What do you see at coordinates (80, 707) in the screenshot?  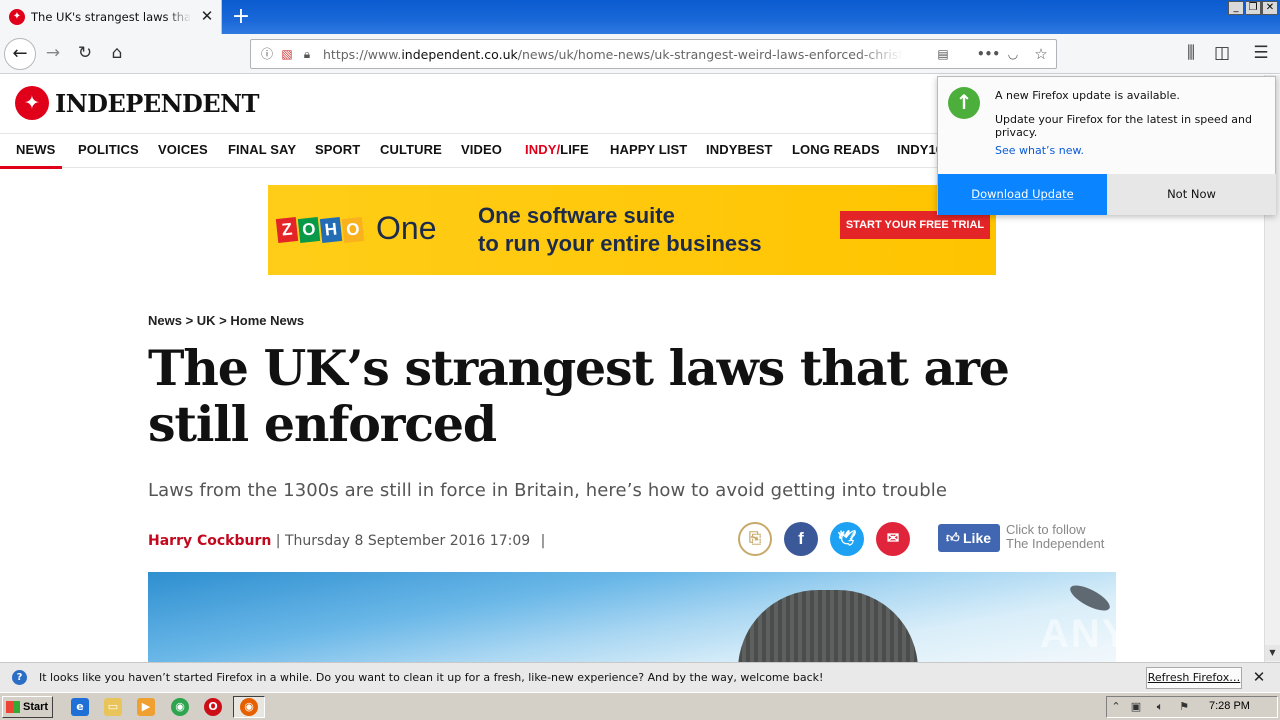 I see `internet-explorer-icon: e` at bounding box center [80, 707].